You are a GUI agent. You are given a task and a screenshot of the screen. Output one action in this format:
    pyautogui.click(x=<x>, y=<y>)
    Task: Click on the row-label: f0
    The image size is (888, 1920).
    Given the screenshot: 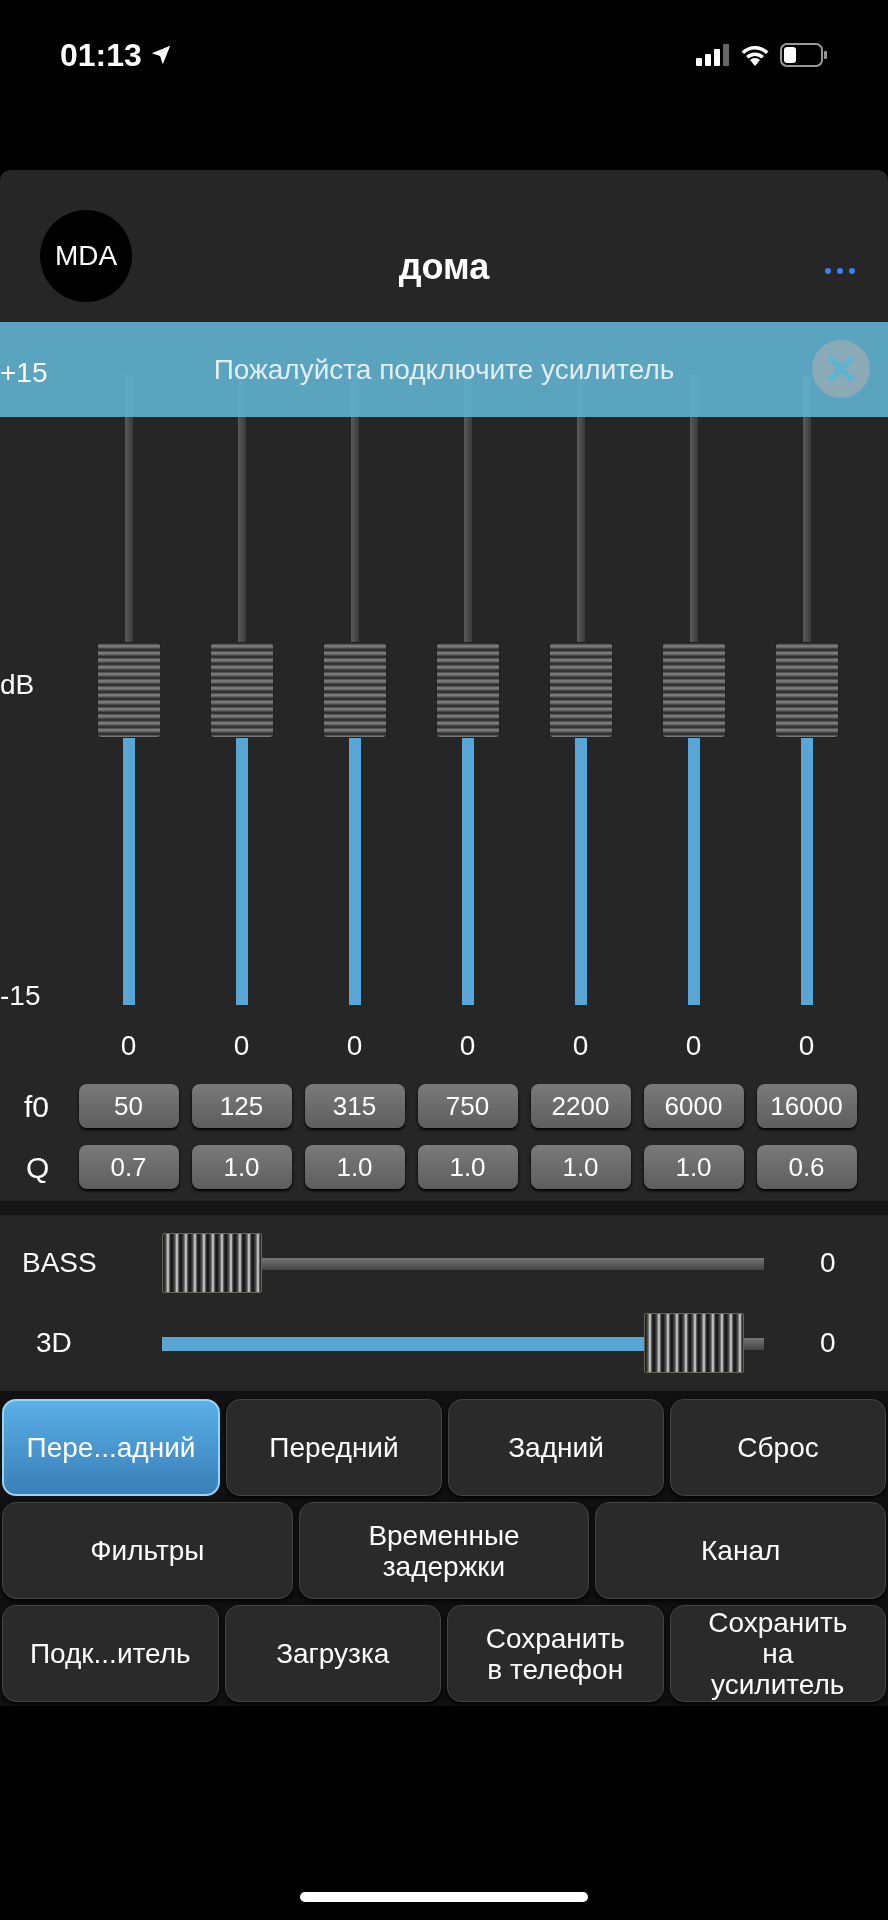 What is the action you would take?
    pyautogui.click(x=37, y=1106)
    